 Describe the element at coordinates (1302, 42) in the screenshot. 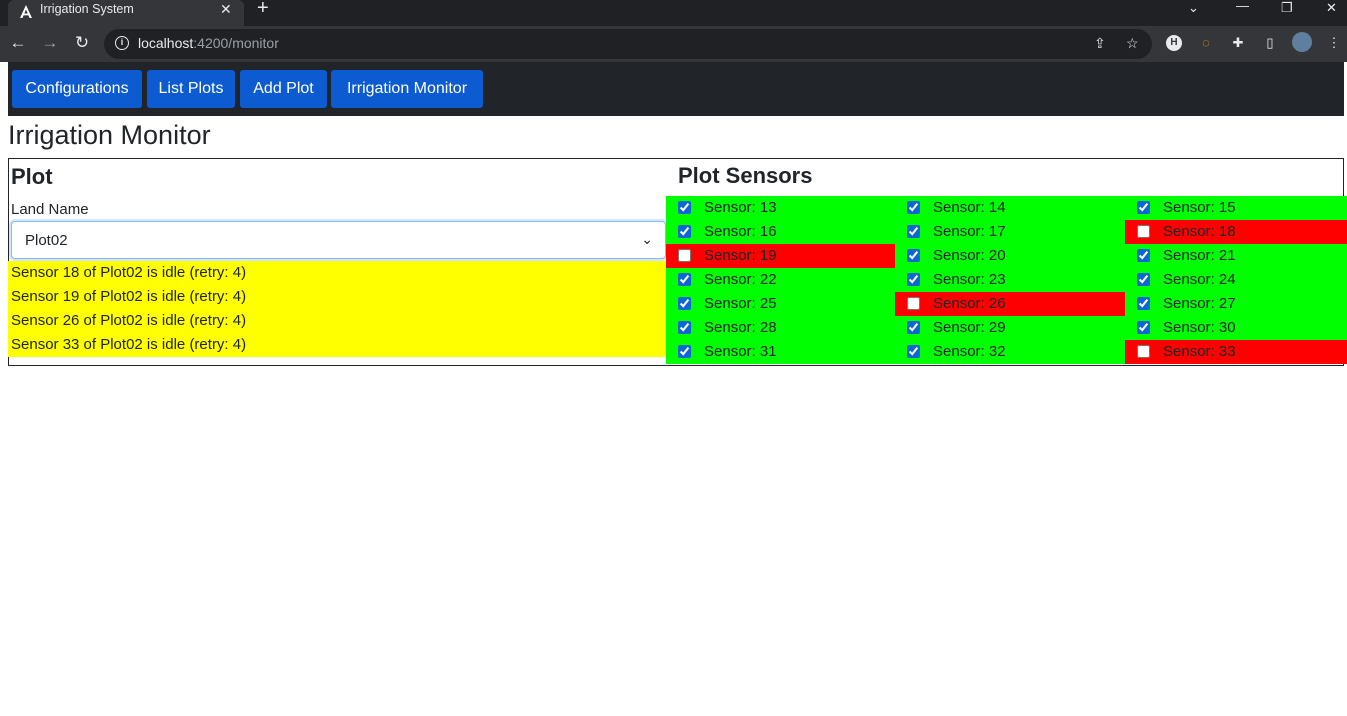

I see `profile-avatar-icon` at that location.